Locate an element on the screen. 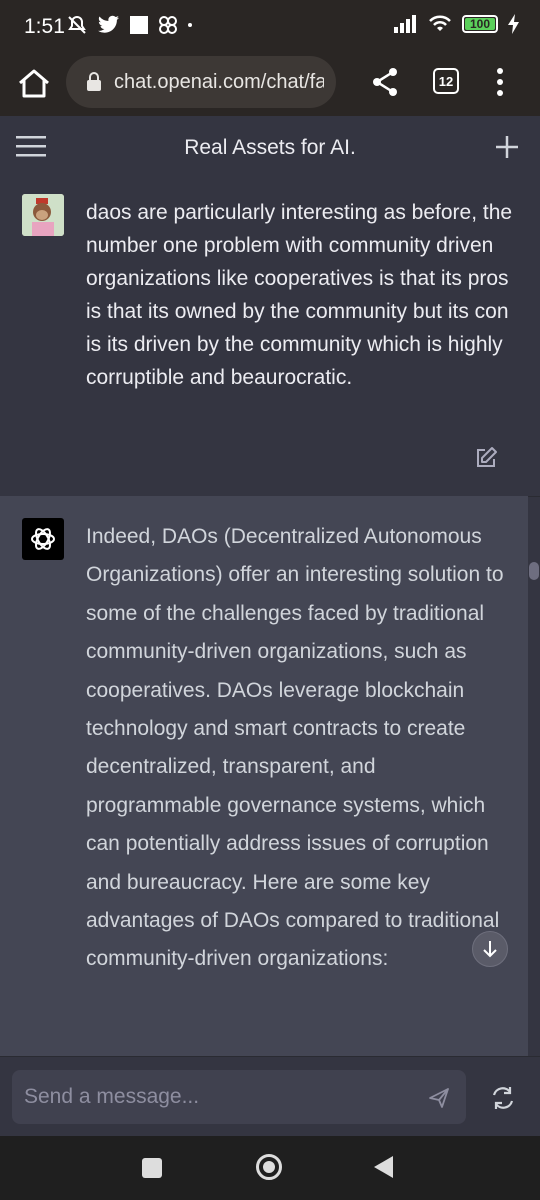 Image resolution: width=540 pixels, height=1200 pixels. user-avatar is located at coordinates (43, 215).